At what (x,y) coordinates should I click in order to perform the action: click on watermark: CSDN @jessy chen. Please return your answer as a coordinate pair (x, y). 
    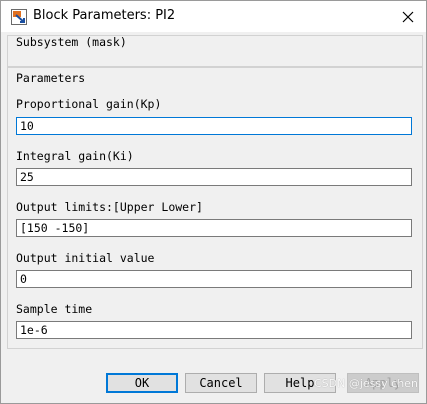
    Looking at the image, I should click on (366, 383).